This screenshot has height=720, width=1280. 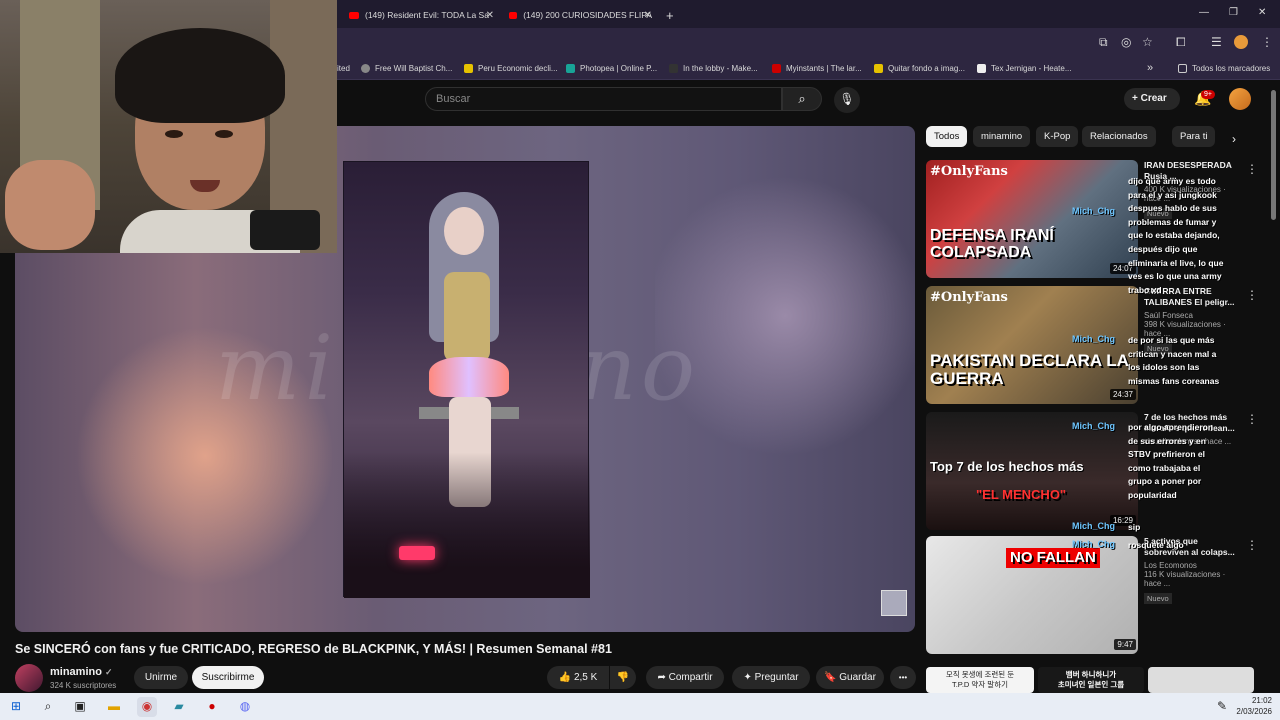 What do you see at coordinates (771, 677) in the screenshot?
I see `ask-button: ✦ Preguntar` at bounding box center [771, 677].